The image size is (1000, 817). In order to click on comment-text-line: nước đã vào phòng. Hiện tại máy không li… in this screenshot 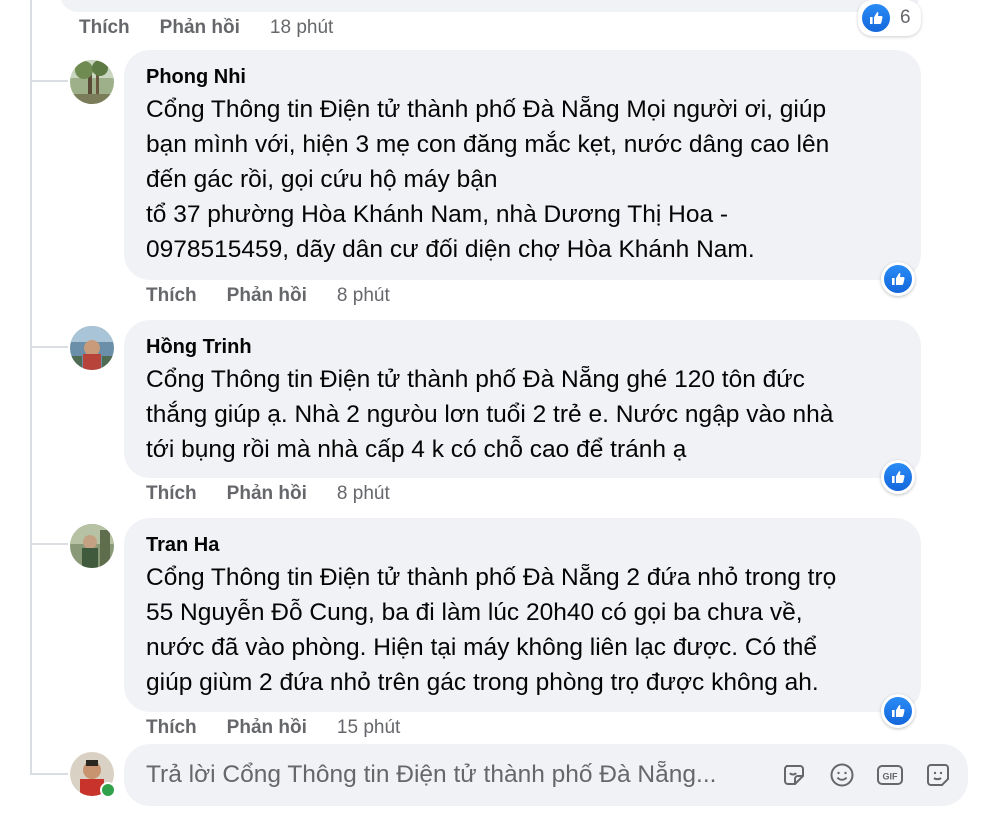, I will do `click(481, 647)`.